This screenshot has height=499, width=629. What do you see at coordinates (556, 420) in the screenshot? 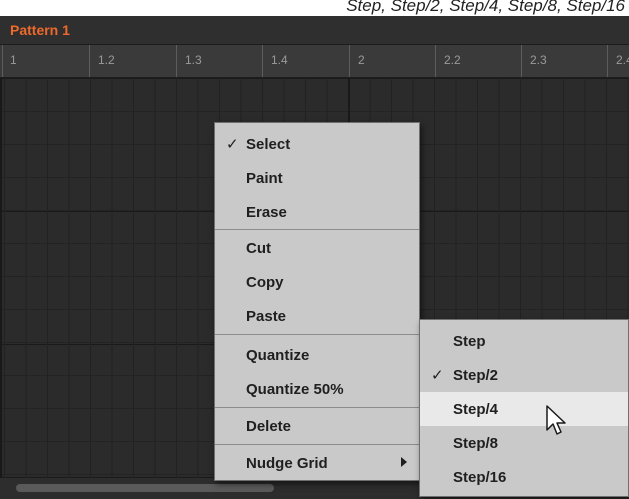
I see `mouse-pointer-icon` at bounding box center [556, 420].